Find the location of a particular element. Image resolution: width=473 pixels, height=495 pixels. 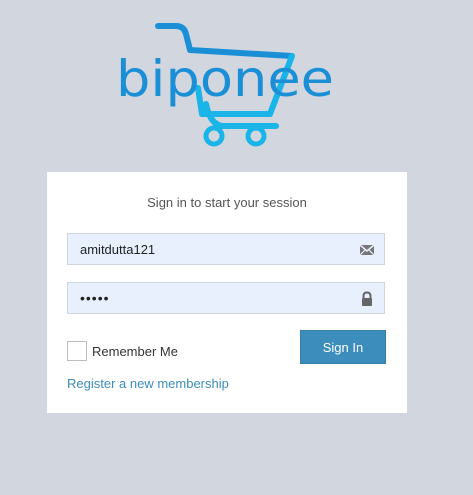

remember-me-checkbox is located at coordinates (77, 351).